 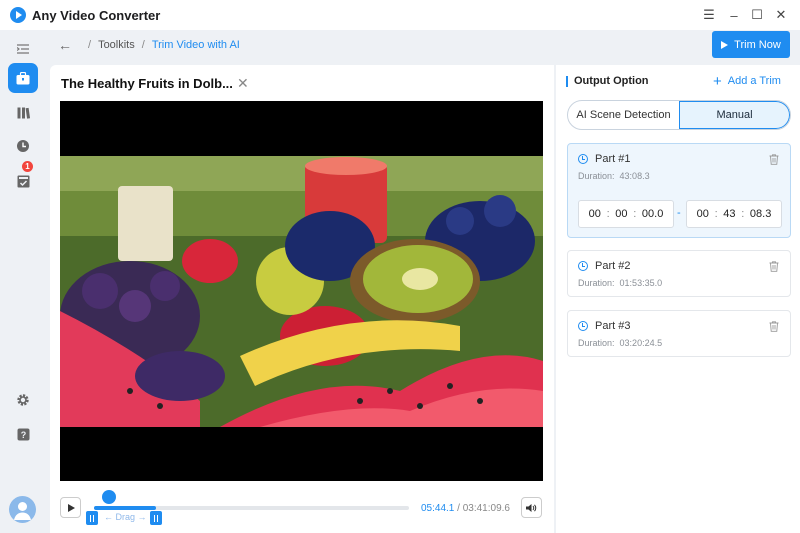 I want to click on play-button, so click(x=70, y=507).